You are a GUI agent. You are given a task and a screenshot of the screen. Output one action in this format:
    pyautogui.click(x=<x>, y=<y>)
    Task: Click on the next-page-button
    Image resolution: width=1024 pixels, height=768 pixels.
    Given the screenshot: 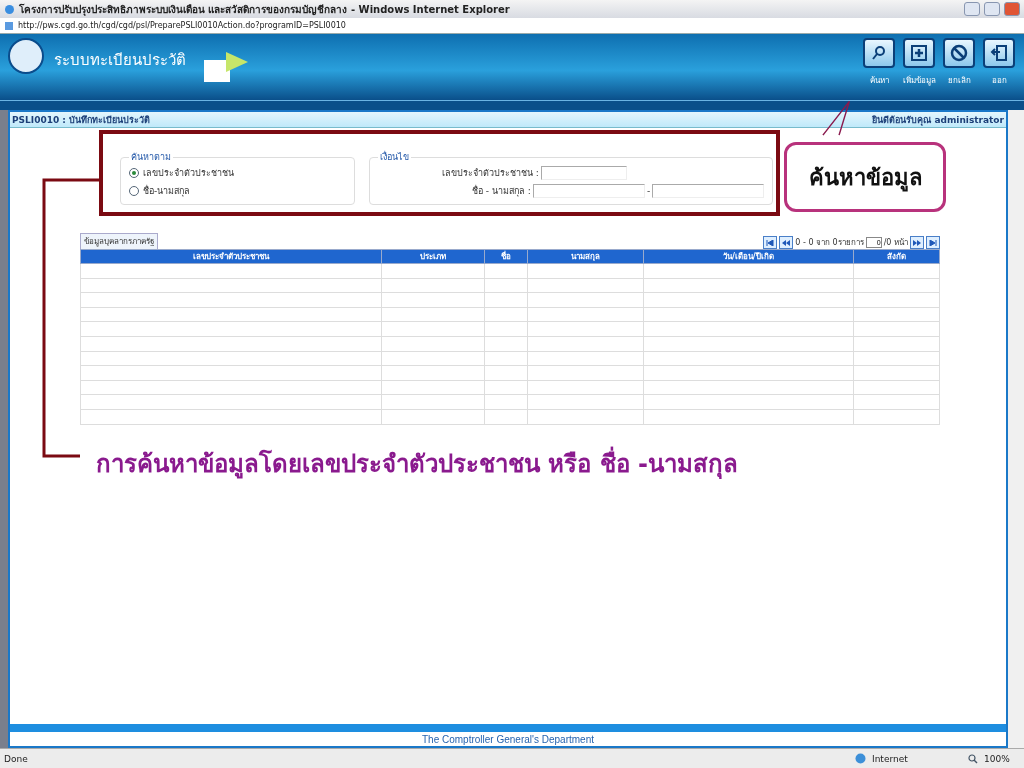 What is the action you would take?
    pyautogui.click(x=917, y=242)
    